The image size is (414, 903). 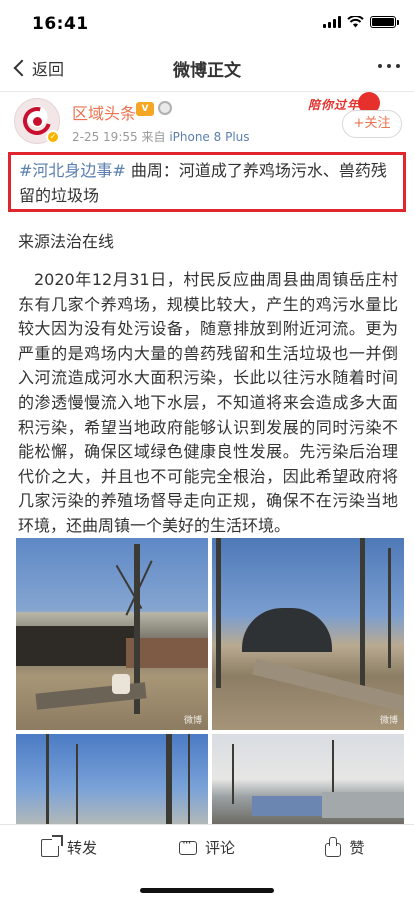 I want to click on navigation-bar: 返回 微博正文, so click(x=207, y=68).